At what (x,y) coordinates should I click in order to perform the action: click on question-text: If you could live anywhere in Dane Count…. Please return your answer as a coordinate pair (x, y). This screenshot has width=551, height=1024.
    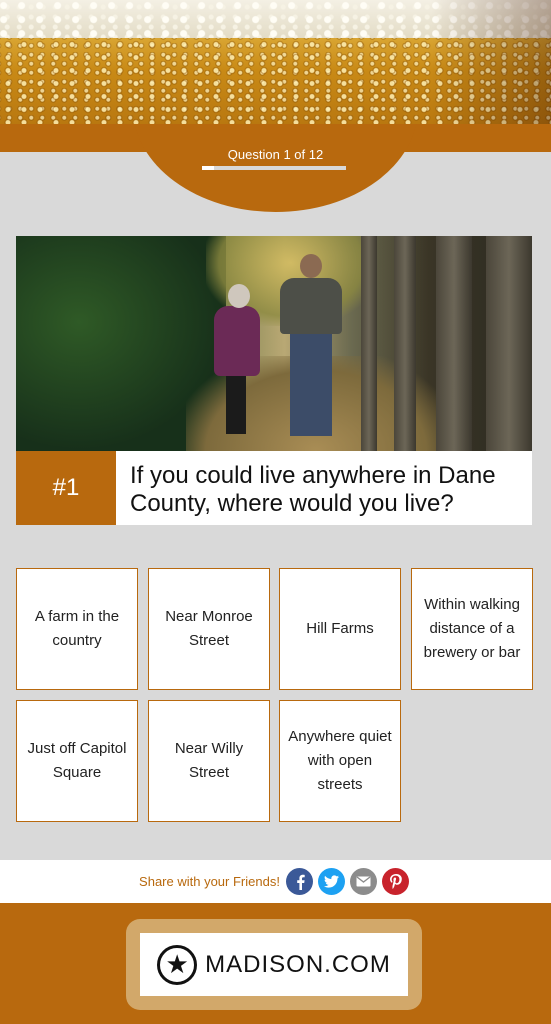
    Looking at the image, I should click on (324, 488).